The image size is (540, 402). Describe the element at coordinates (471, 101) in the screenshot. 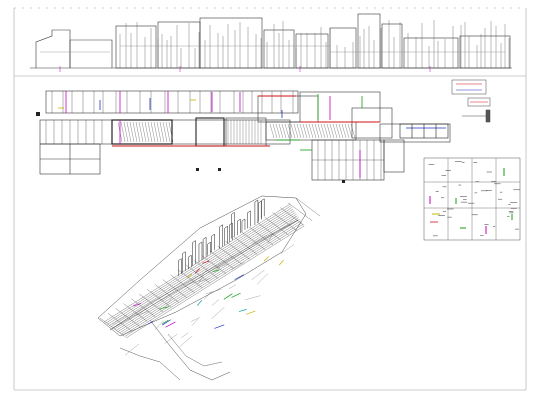

I see `section-detail` at that location.